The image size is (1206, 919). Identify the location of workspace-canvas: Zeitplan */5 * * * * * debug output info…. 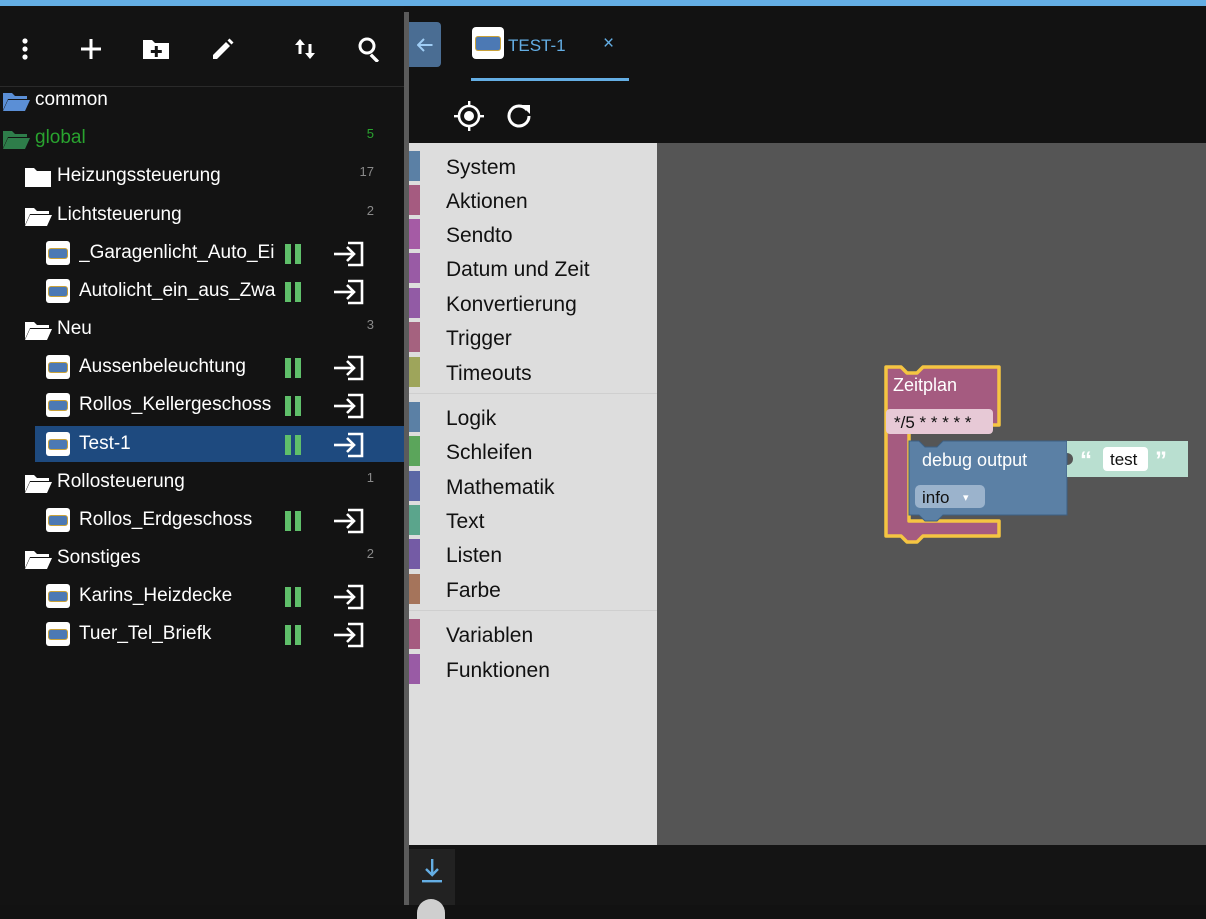
(1036, 454).